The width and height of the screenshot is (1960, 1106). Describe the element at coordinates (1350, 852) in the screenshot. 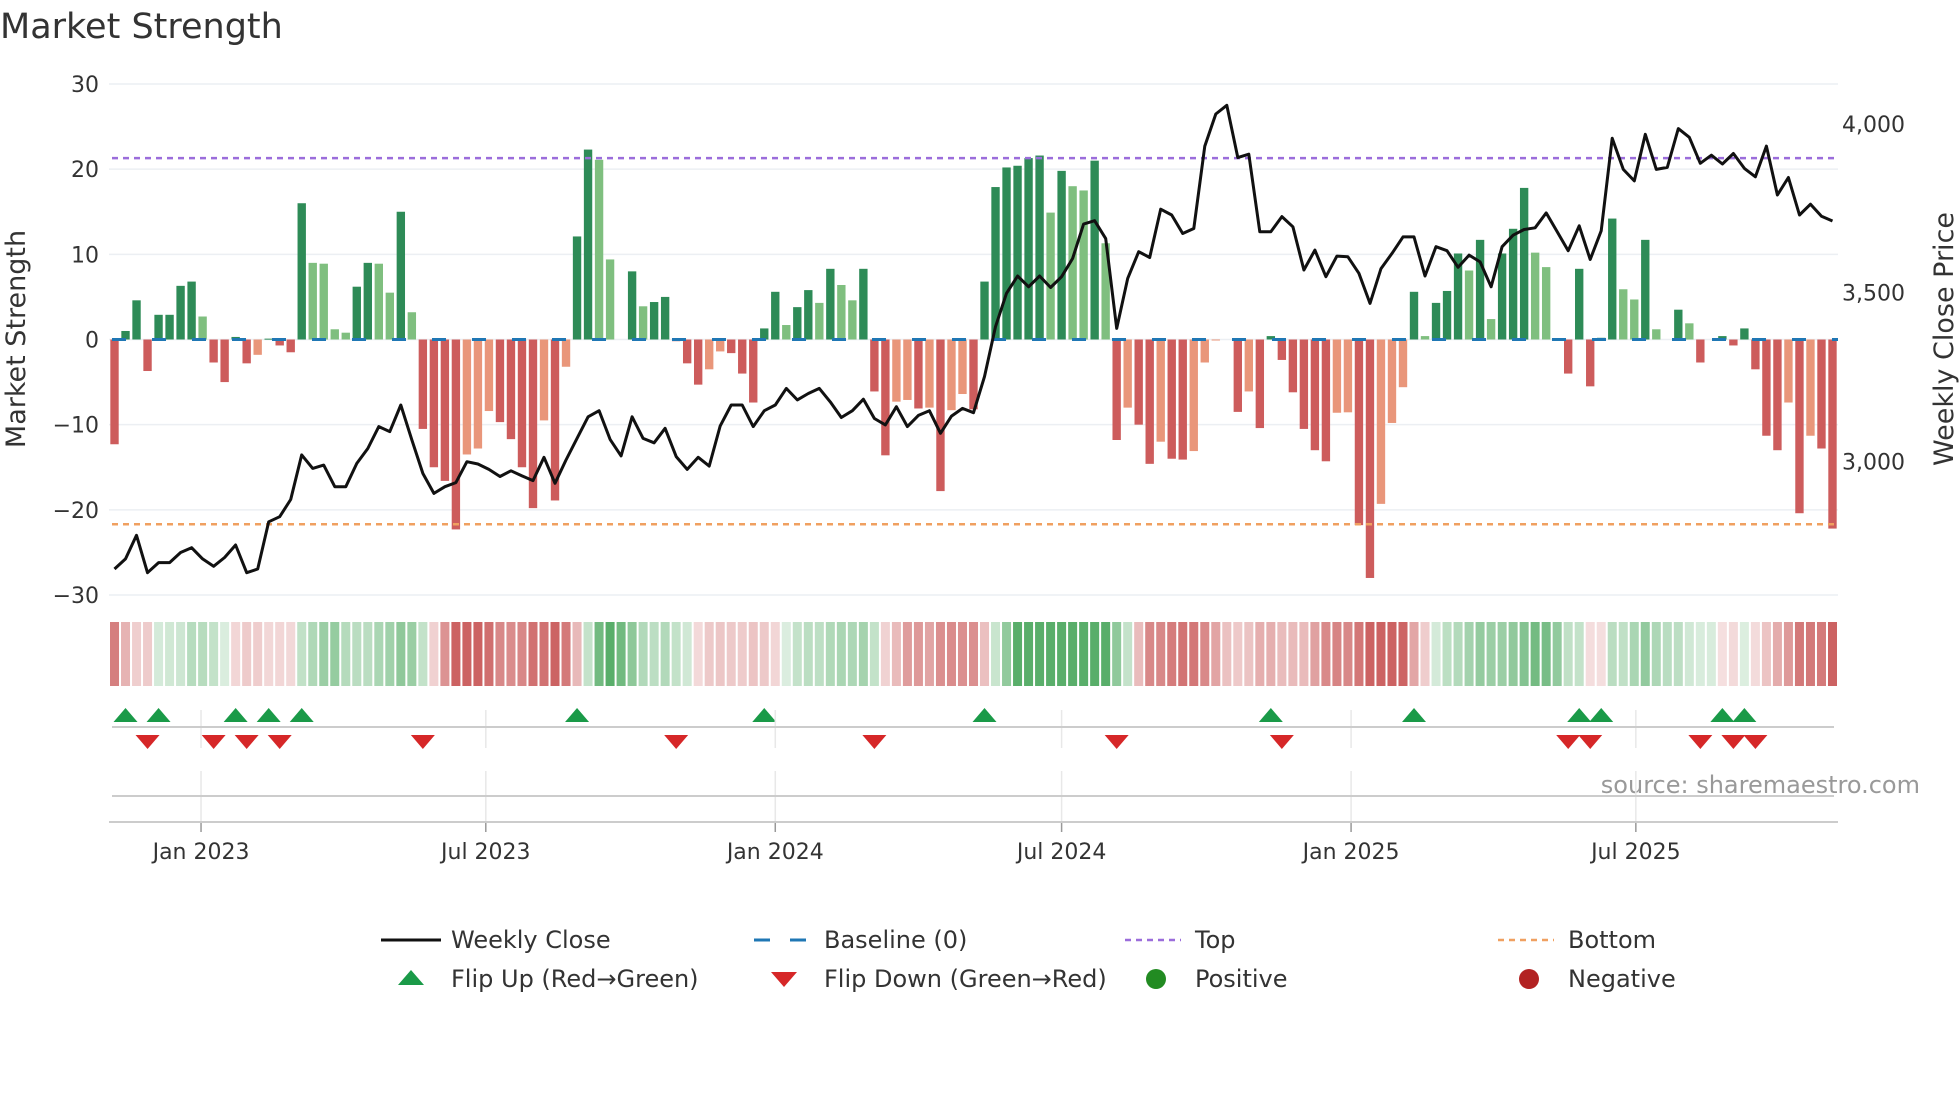

I see `x-tick-label: Jan 2025` at that location.